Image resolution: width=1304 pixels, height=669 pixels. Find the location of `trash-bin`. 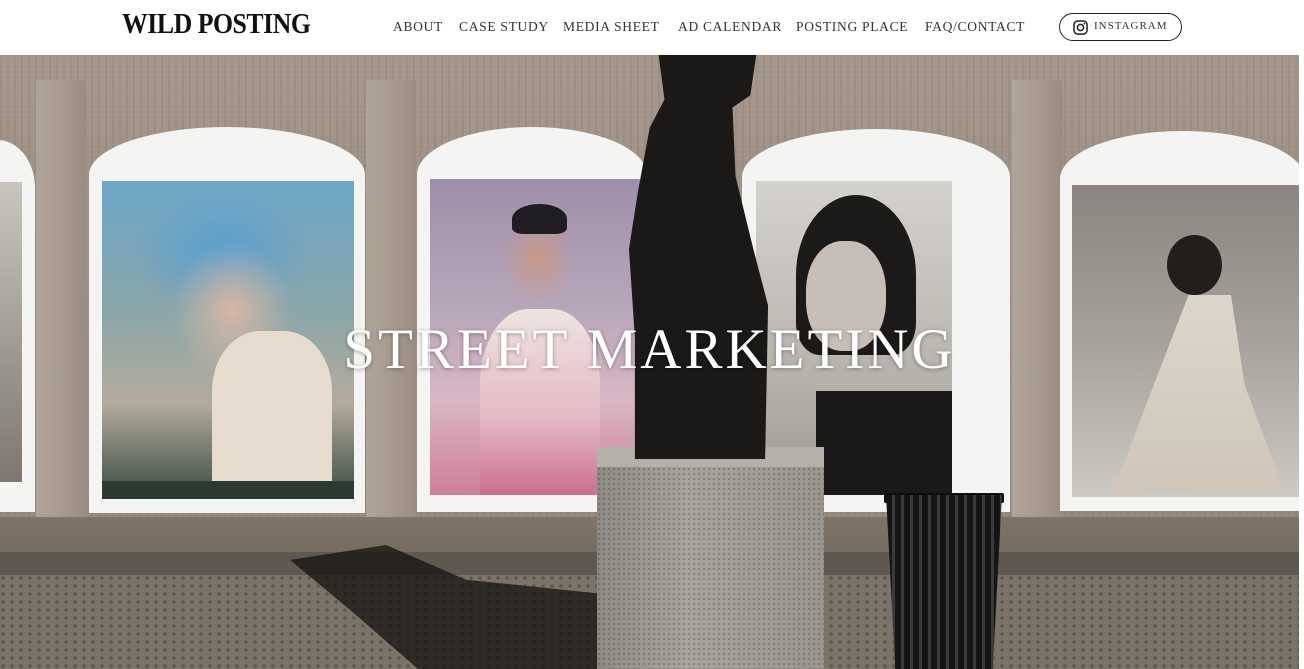

trash-bin is located at coordinates (944, 582).